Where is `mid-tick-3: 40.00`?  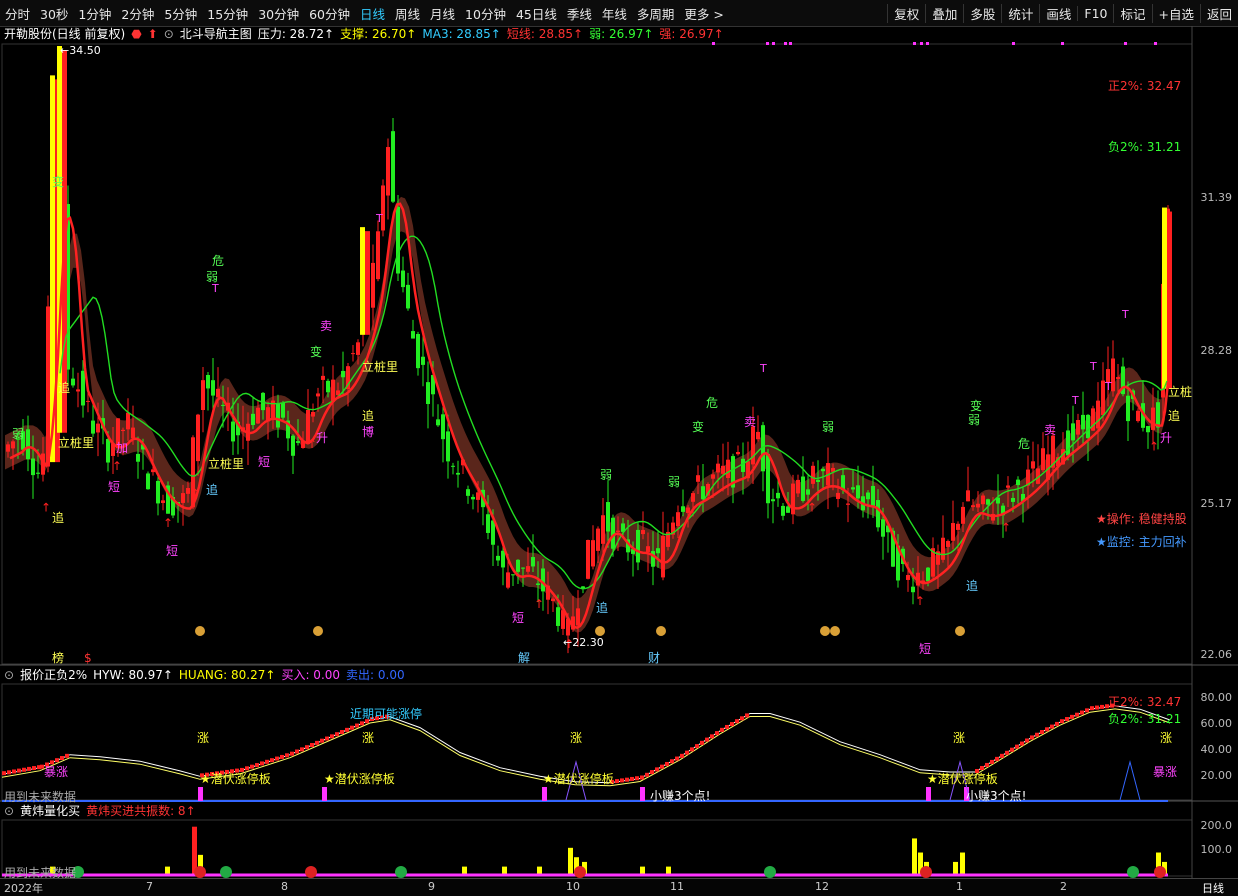
mid-tick-3: 40.00 is located at coordinates (1216, 749).